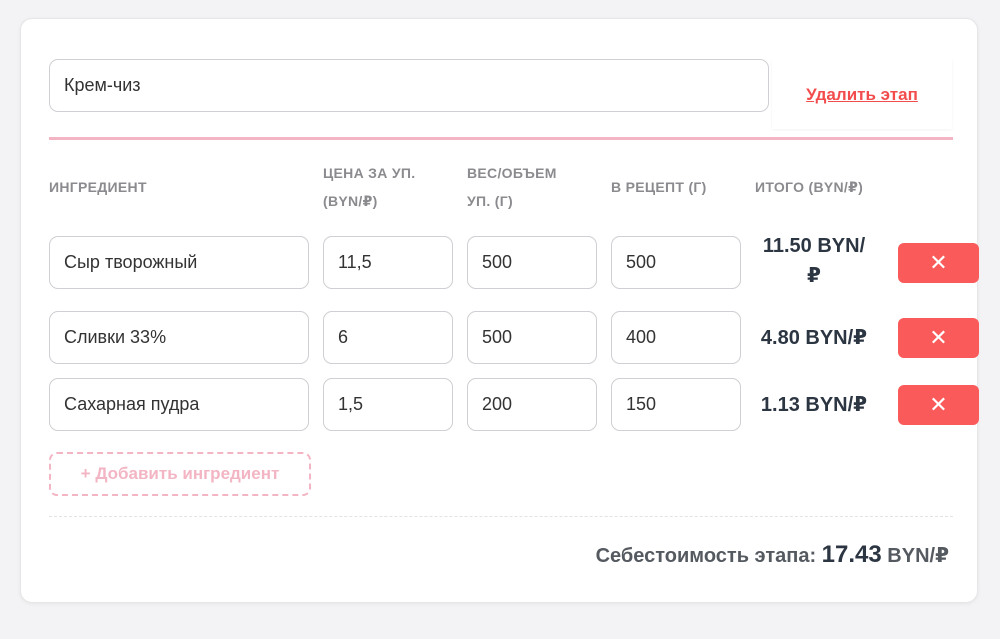 This screenshot has height=639, width=1000. Describe the element at coordinates (814, 261) in the screenshot. I see `row-total: 11.50 BYN/ ₽` at that location.